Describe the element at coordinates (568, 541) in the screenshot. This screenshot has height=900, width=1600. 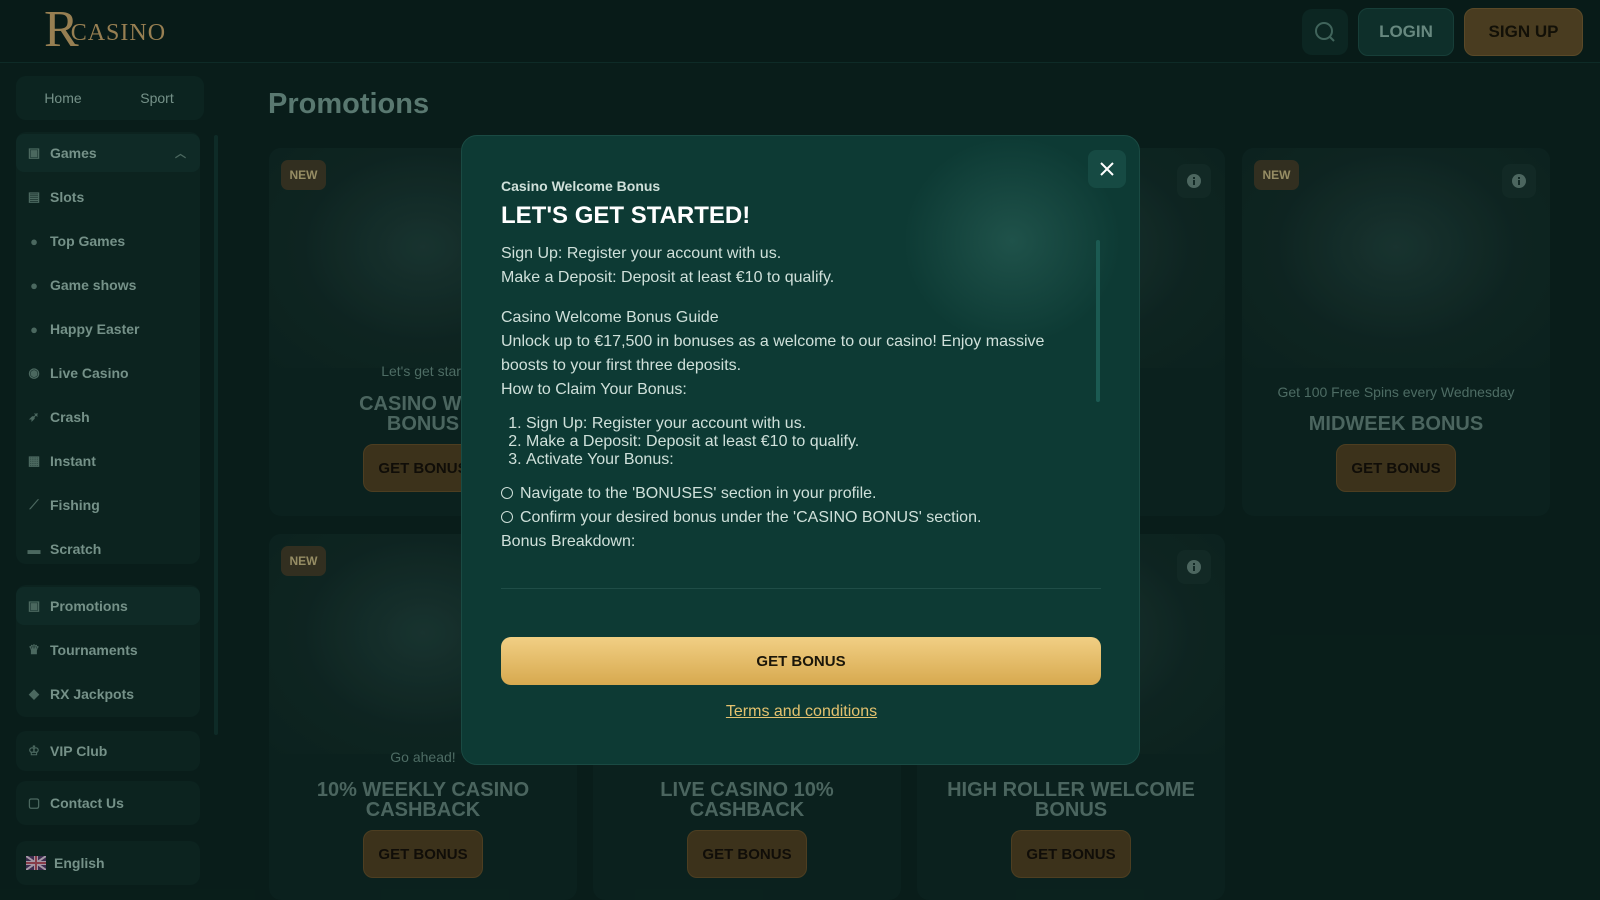
I see `breakdown-heading: Bonus Breakdown:` at that location.